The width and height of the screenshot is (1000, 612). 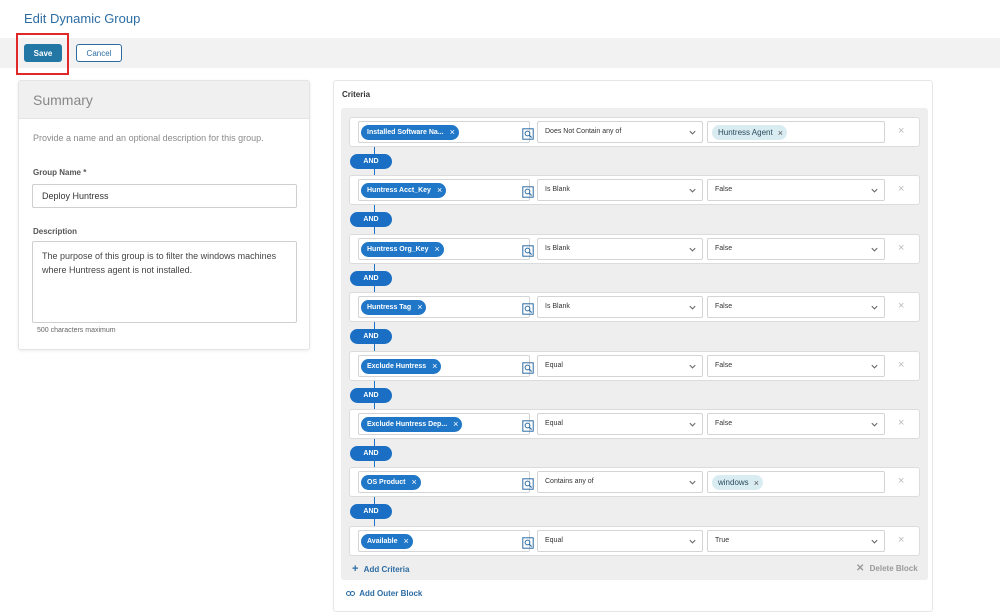 What do you see at coordinates (82, 18) in the screenshot?
I see `page-title: Edit Dynamic Group` at bounding box center [82, 18].